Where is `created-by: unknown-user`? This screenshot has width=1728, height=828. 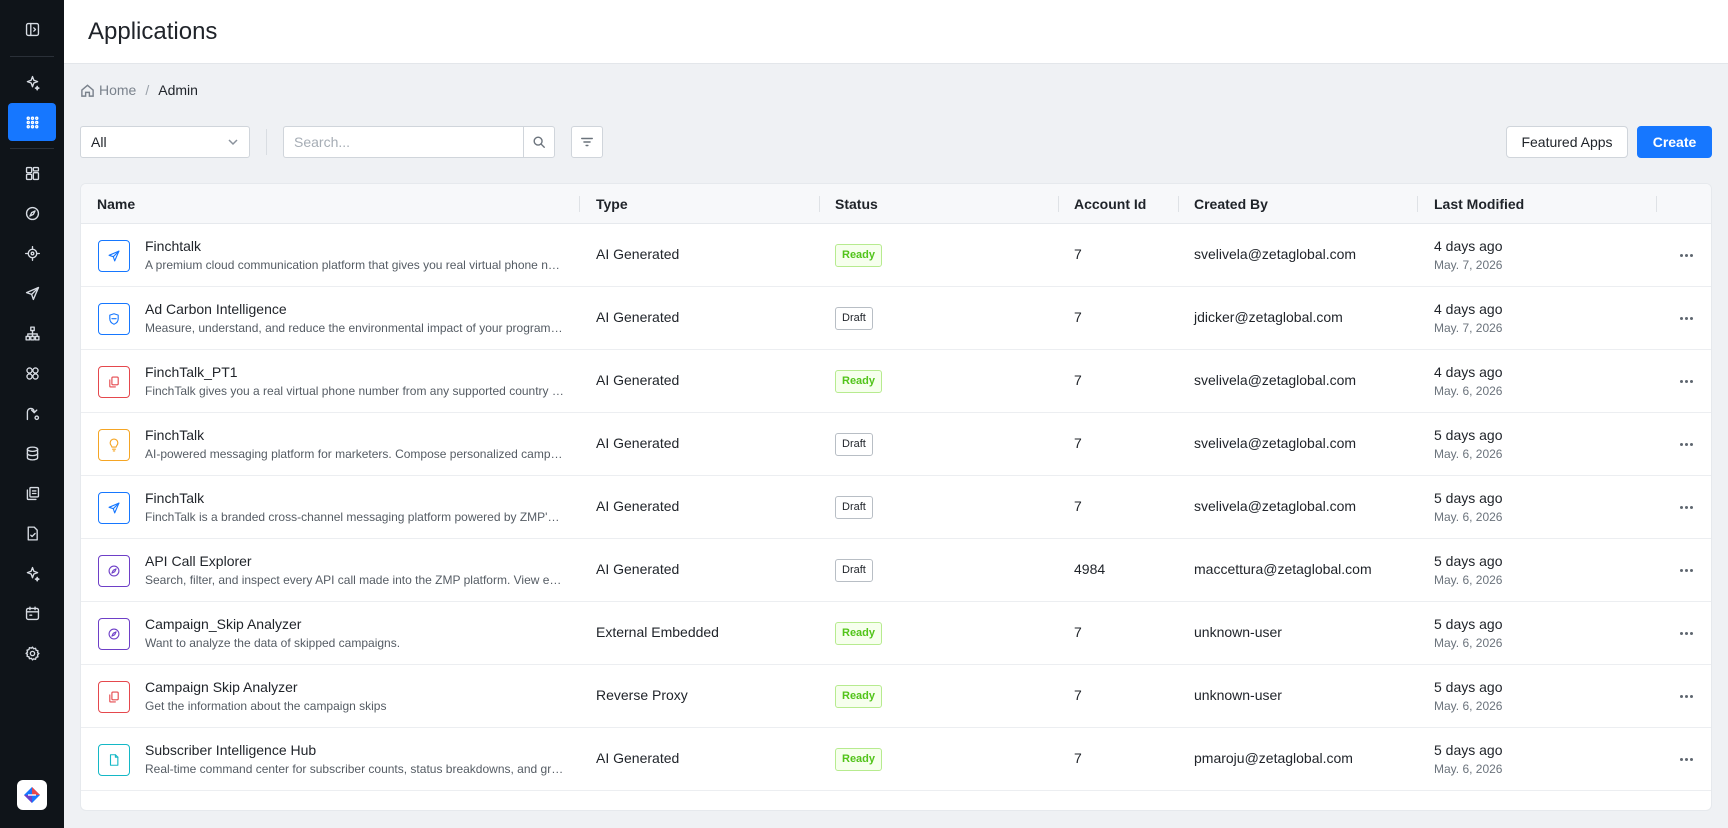
created-by: unknown-user is located at coordinates (1238, 632).